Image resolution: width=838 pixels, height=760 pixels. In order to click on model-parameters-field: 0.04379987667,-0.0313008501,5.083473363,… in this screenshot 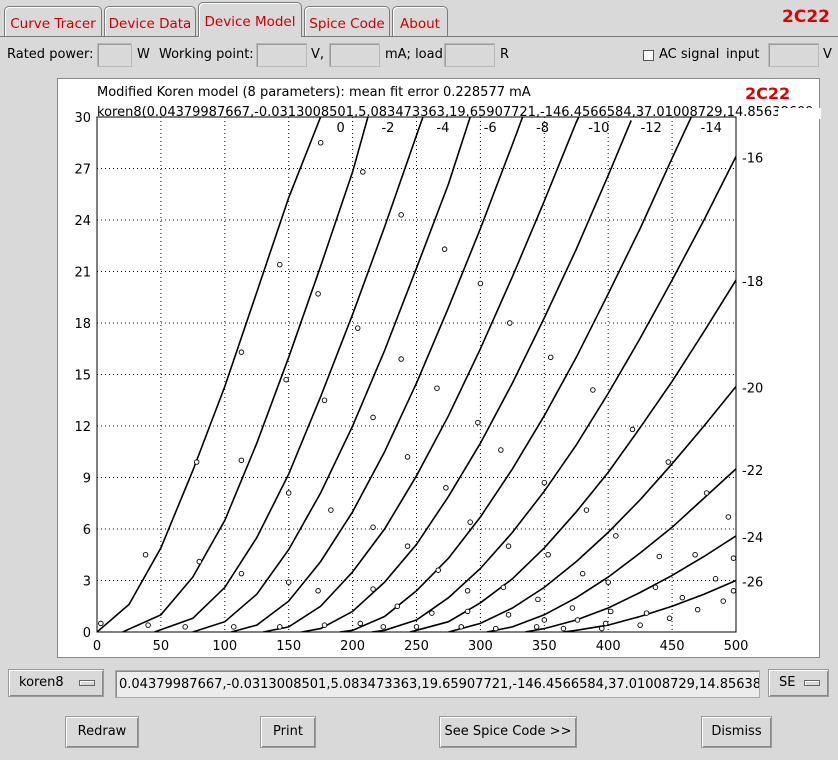, I will do `click(437, 684)`.